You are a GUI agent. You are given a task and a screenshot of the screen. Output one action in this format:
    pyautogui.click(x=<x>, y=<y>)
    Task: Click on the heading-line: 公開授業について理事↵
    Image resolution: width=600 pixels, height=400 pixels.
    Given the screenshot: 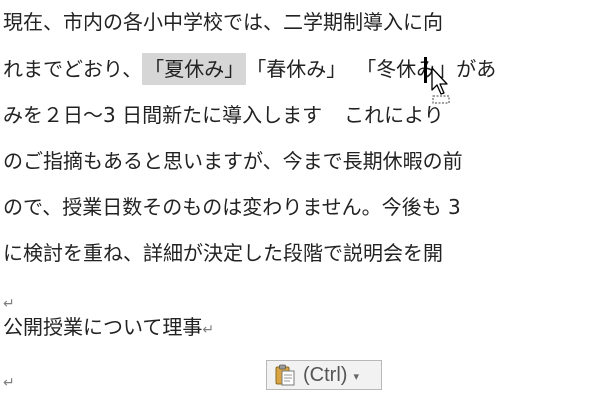 What is the action you would take?
    pyautogui.click(x=108, y=327)
    